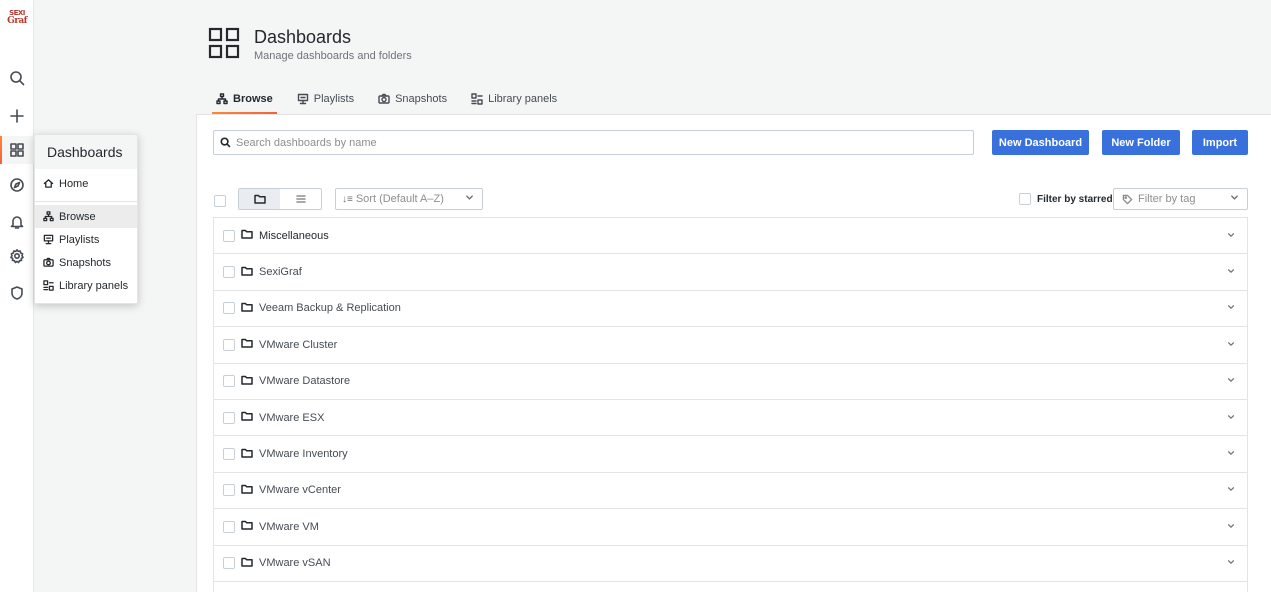 This screenshot has height=592, width=1271. What do you see at coordinates (730, 562) in the screenshot?
I see `folder-row: VMware vSAN` at bounding box center [730, 562].